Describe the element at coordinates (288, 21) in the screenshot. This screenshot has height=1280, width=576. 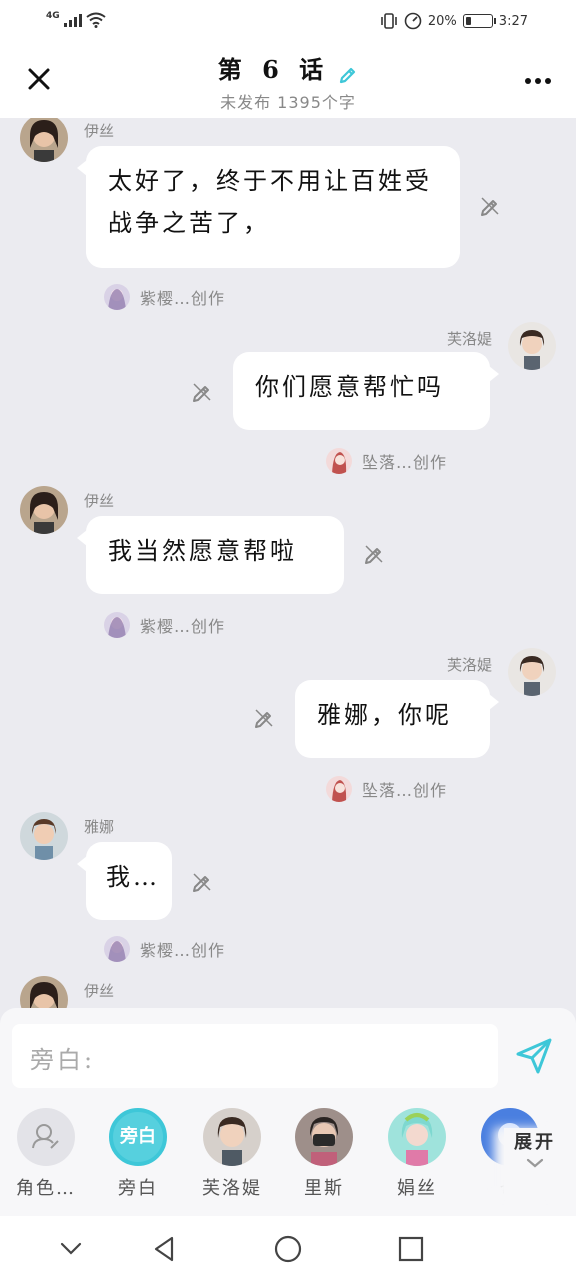
I see `status-bar: 4G 20% 3:27` at that location.